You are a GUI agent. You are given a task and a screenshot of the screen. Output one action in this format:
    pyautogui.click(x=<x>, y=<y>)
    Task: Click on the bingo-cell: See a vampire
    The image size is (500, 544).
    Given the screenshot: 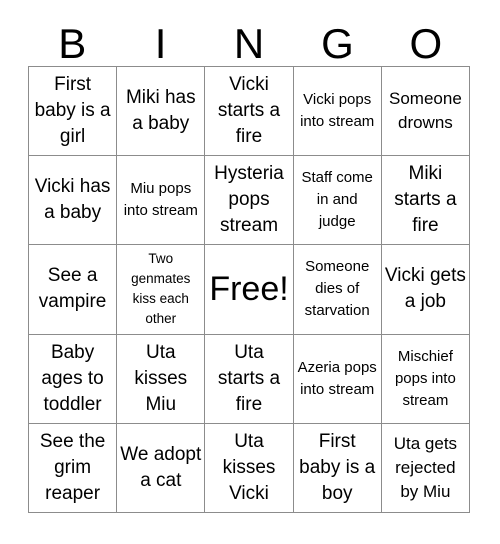 What is the action you would take?
    pyautogui.click(x=73, y=290)
    